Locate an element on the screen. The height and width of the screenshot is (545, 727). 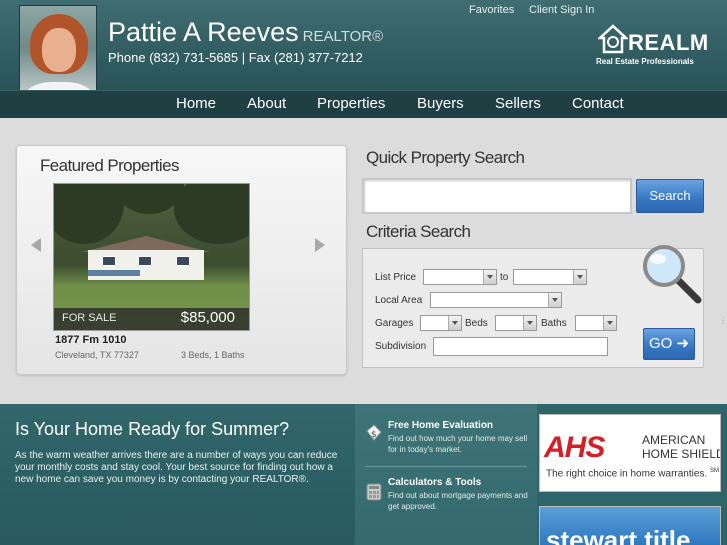
link-title: Calculators & Tools is located at coordinates (435, 482).